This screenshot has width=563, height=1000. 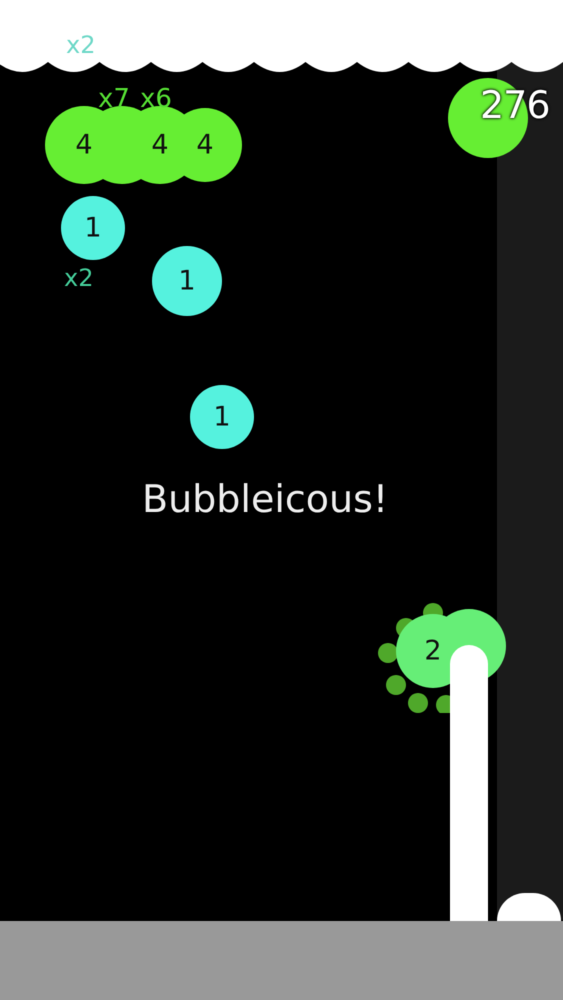 I want to click on message-text: Bubbleicous!, so click(x=265, y=499).